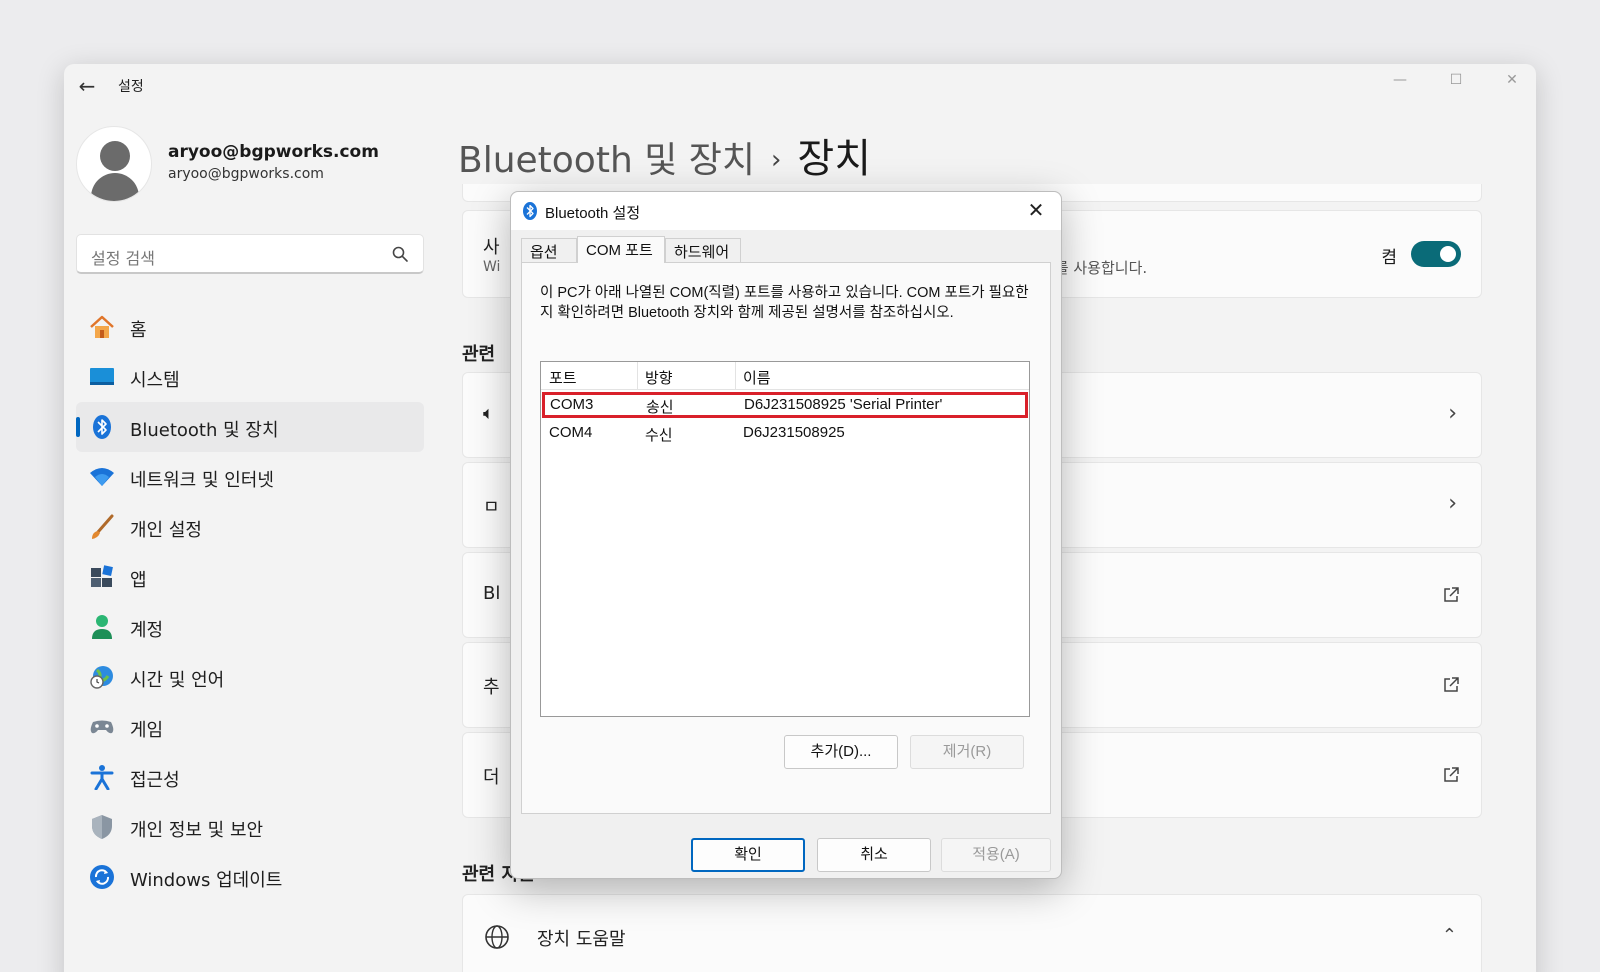  What do you see at coordinates (197, 830) in the screenshot?
I see `sidebar-item-label: 개인 정보 및 보안` at bounding box center [197, 830].